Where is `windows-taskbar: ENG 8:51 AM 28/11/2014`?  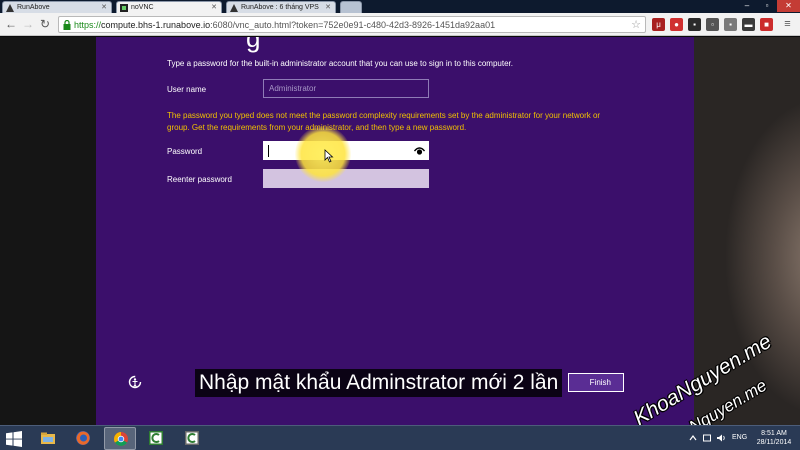
windows-taskbar: ENG 8:51 AM 28/11/2014 is located at coordinates (400, 437).